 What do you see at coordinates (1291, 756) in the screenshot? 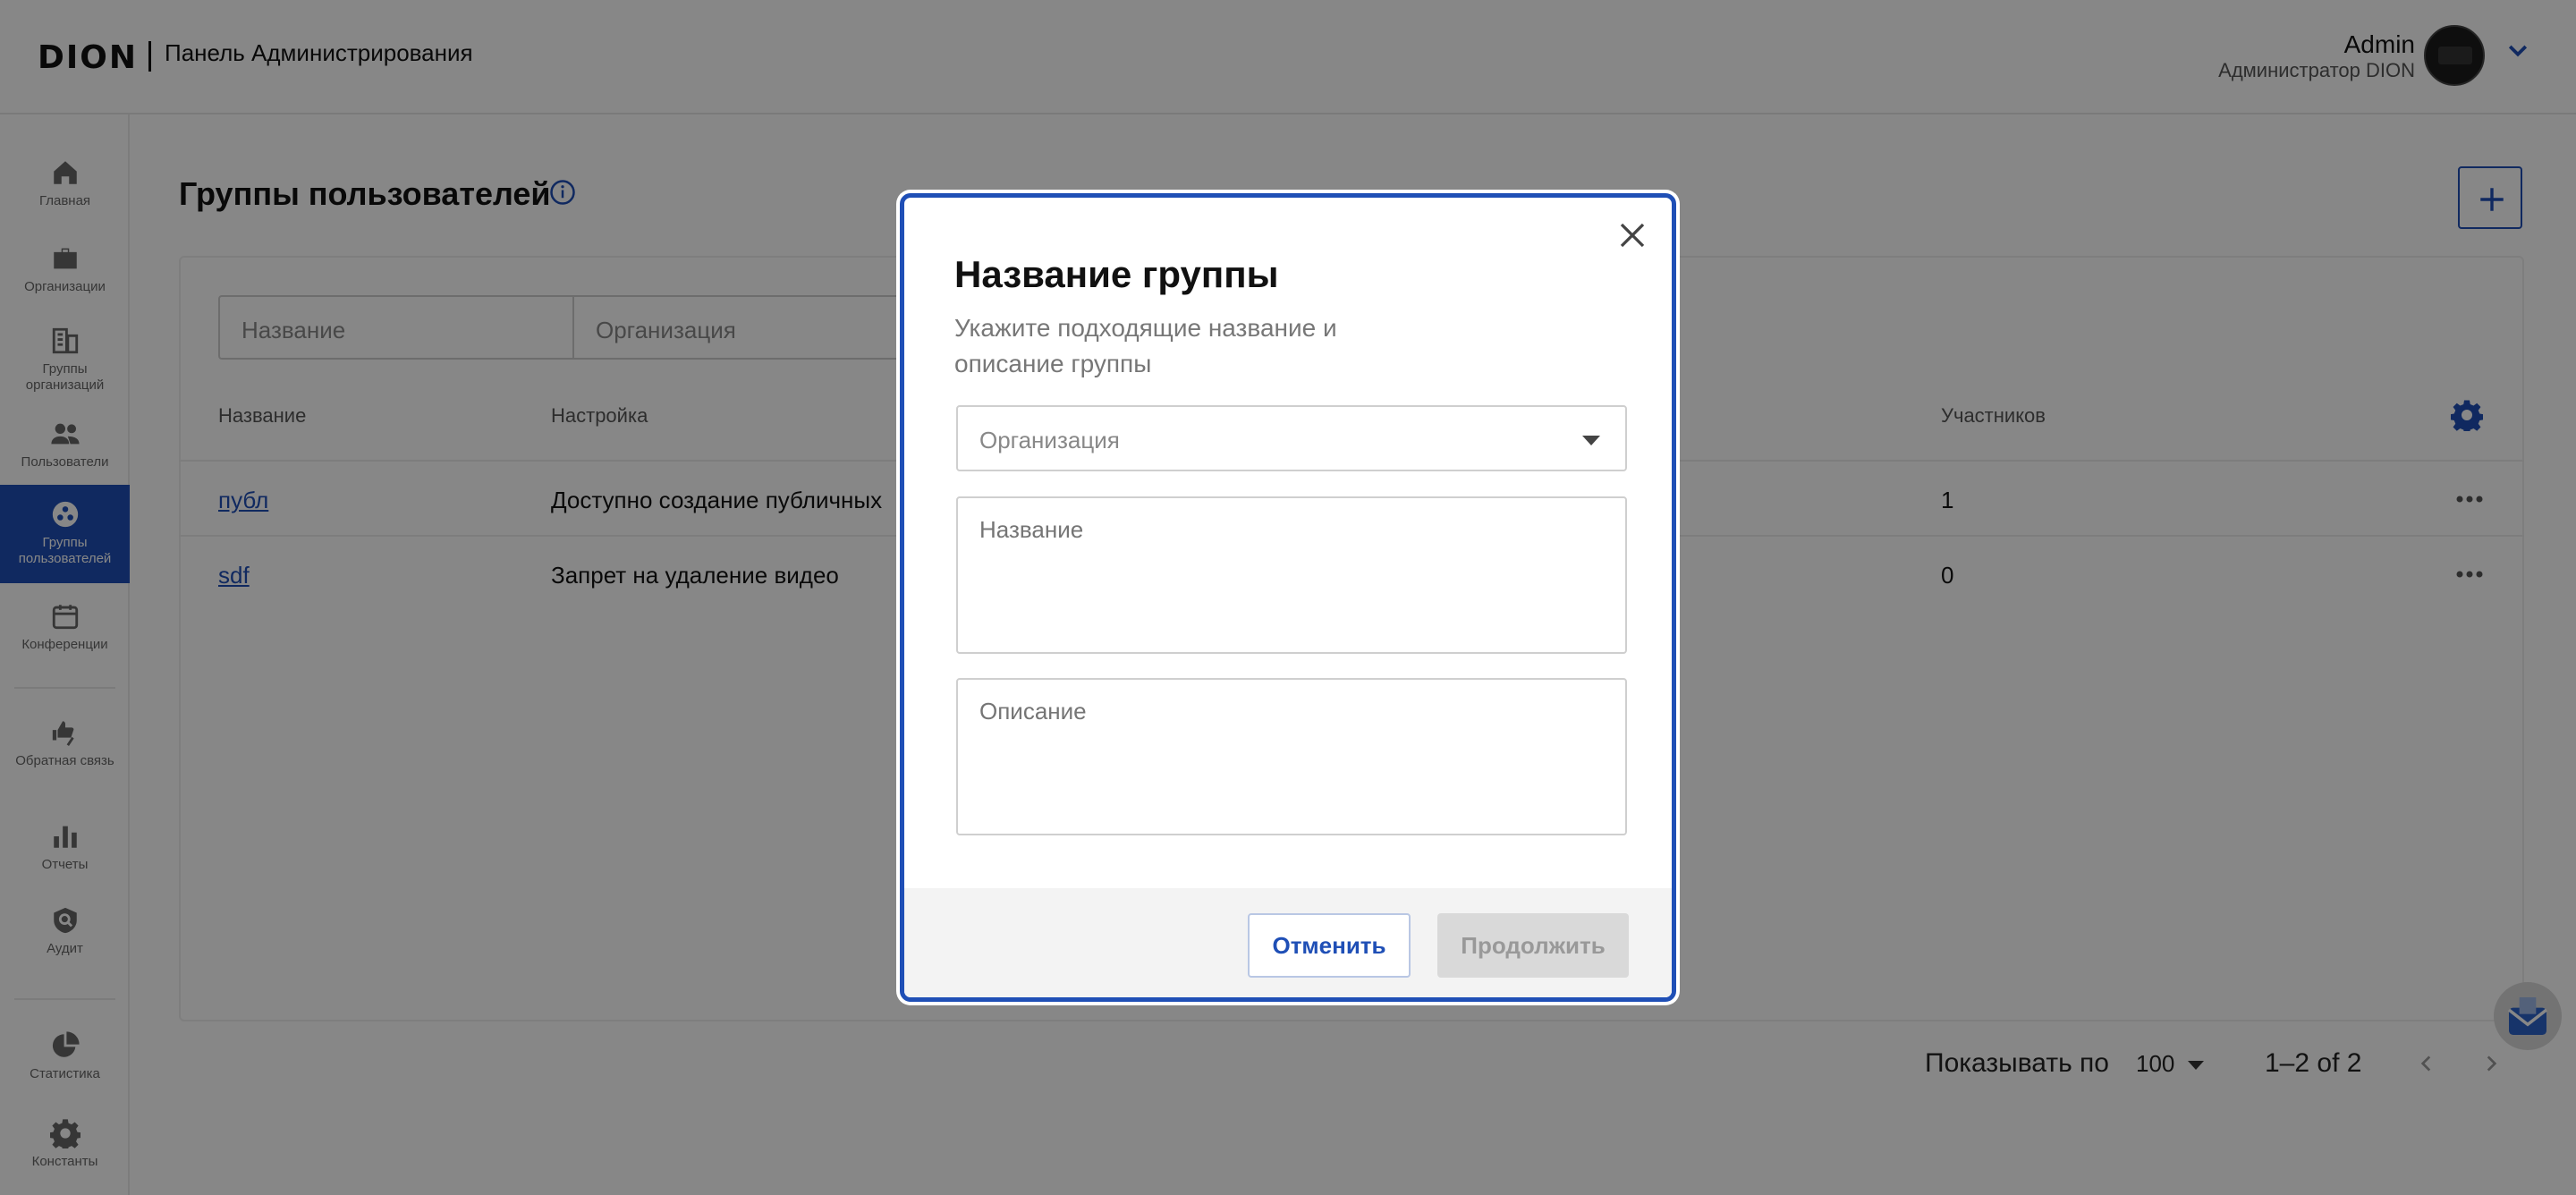
I see `group-description-field` at bounding box center [1291, 756].